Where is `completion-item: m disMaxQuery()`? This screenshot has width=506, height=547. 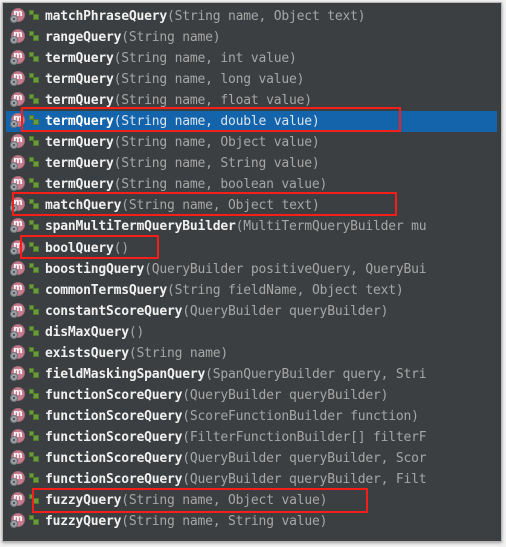
completion-item: m disMaxQuery() is located at coordinates (251, 332).